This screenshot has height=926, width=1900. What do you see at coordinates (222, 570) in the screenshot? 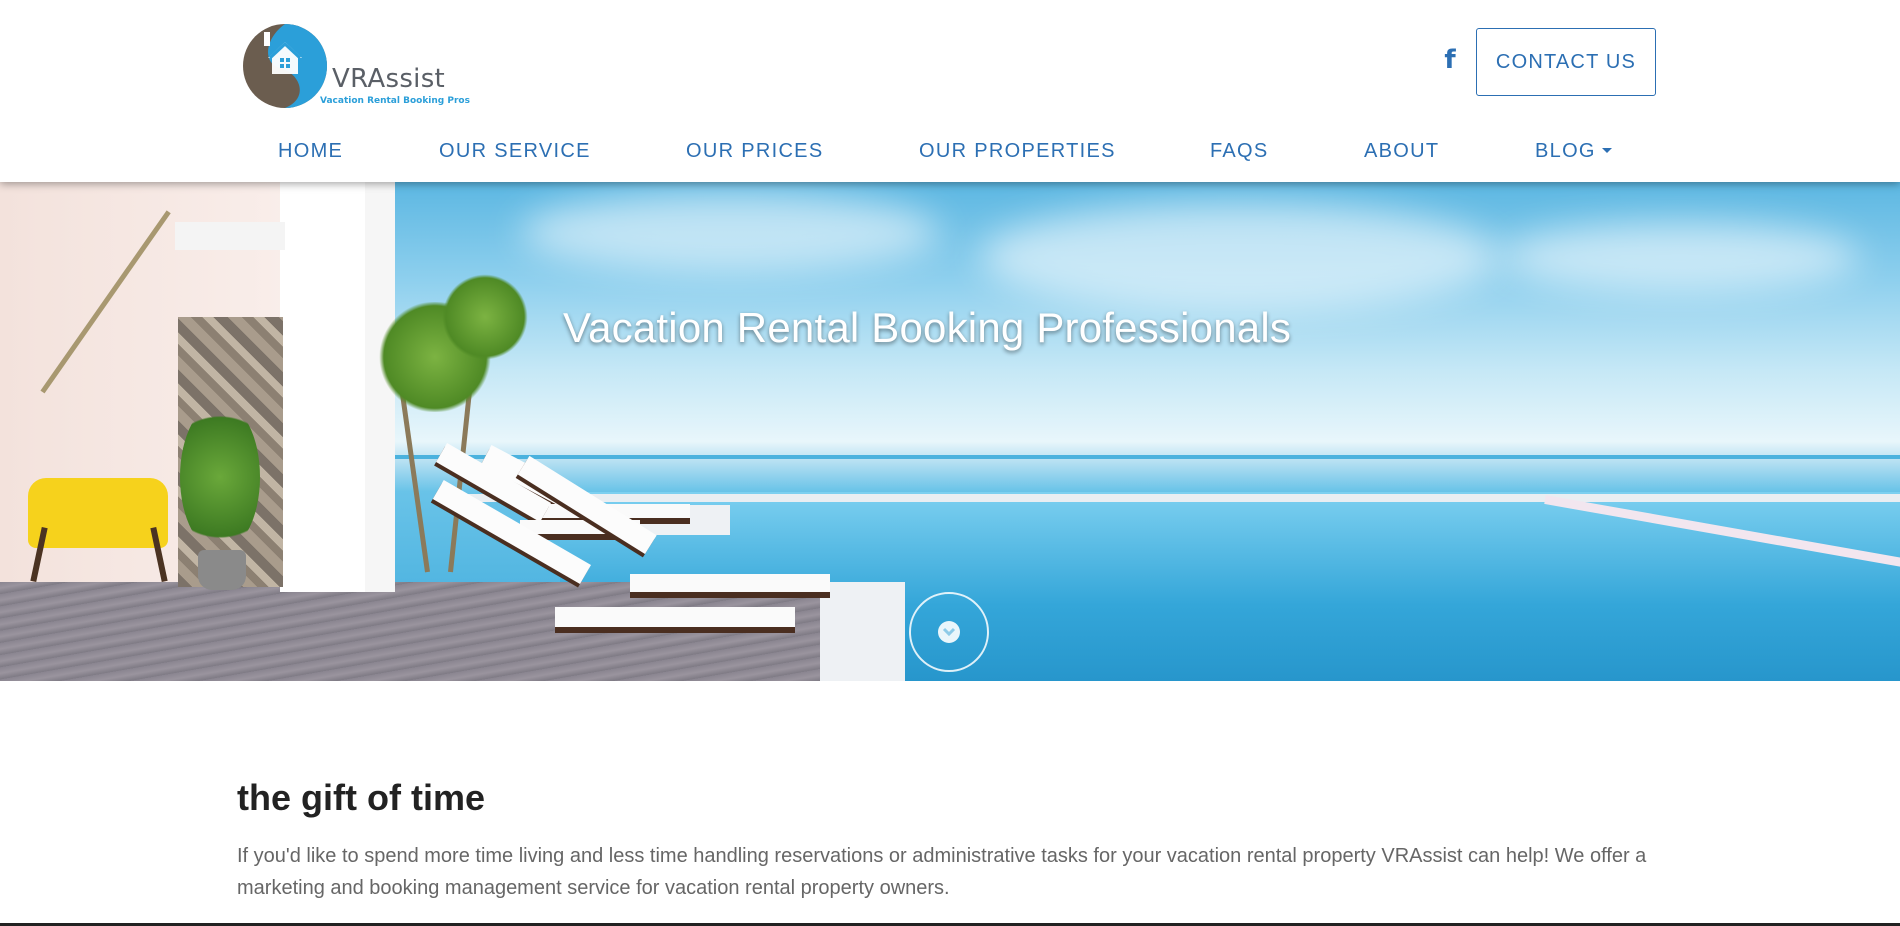
I see `hero-pot` at bounding box center [222, 570].